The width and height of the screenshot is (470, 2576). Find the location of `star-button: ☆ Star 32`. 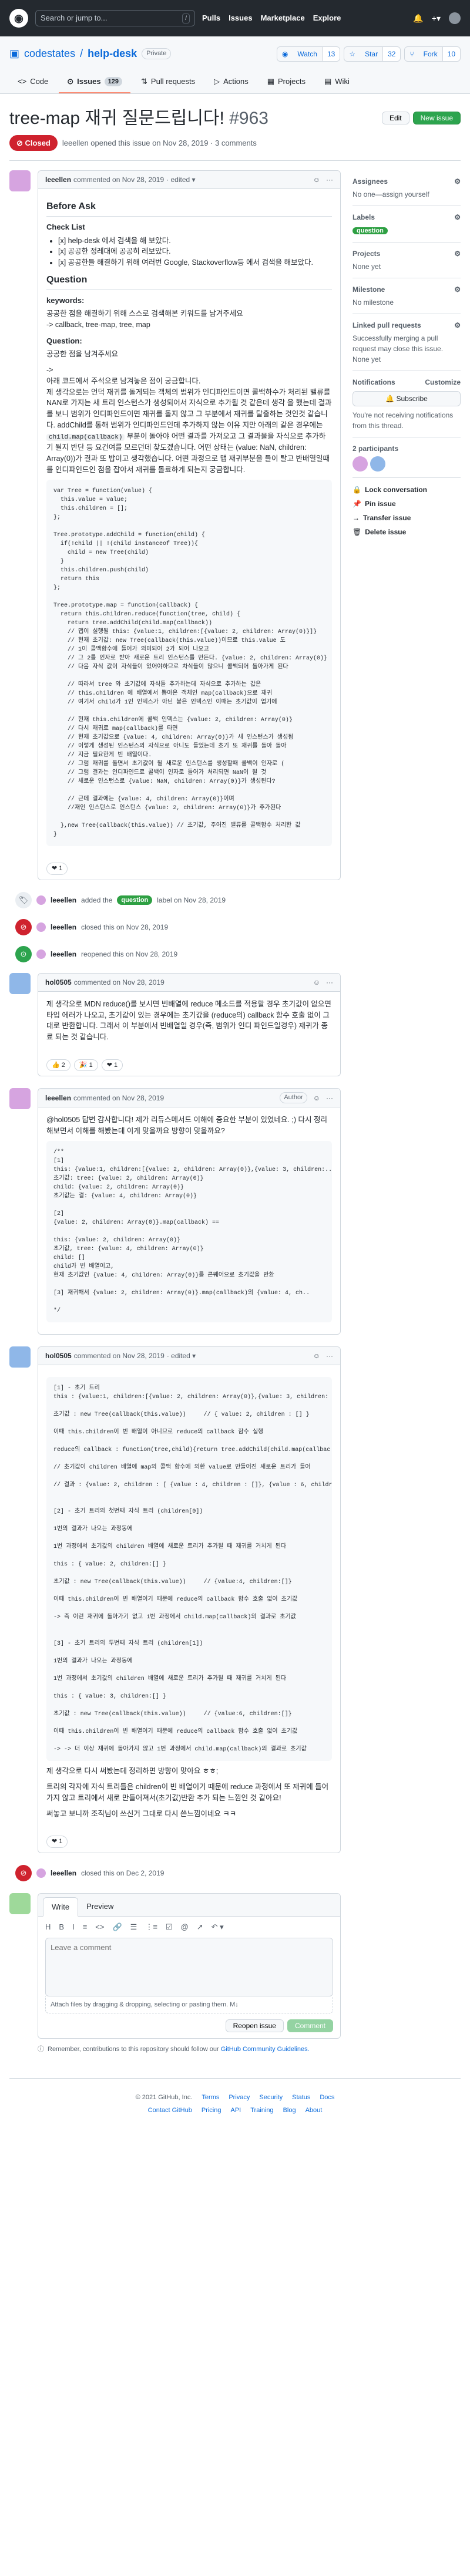

star-button: ☆ Star 32 is located at coordinates (372, 54).